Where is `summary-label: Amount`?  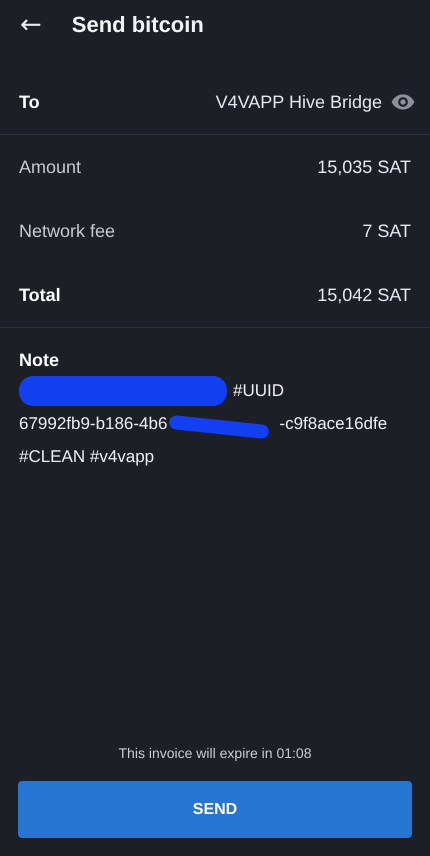
summary-label: Amount is located at coordinates (50, 167).